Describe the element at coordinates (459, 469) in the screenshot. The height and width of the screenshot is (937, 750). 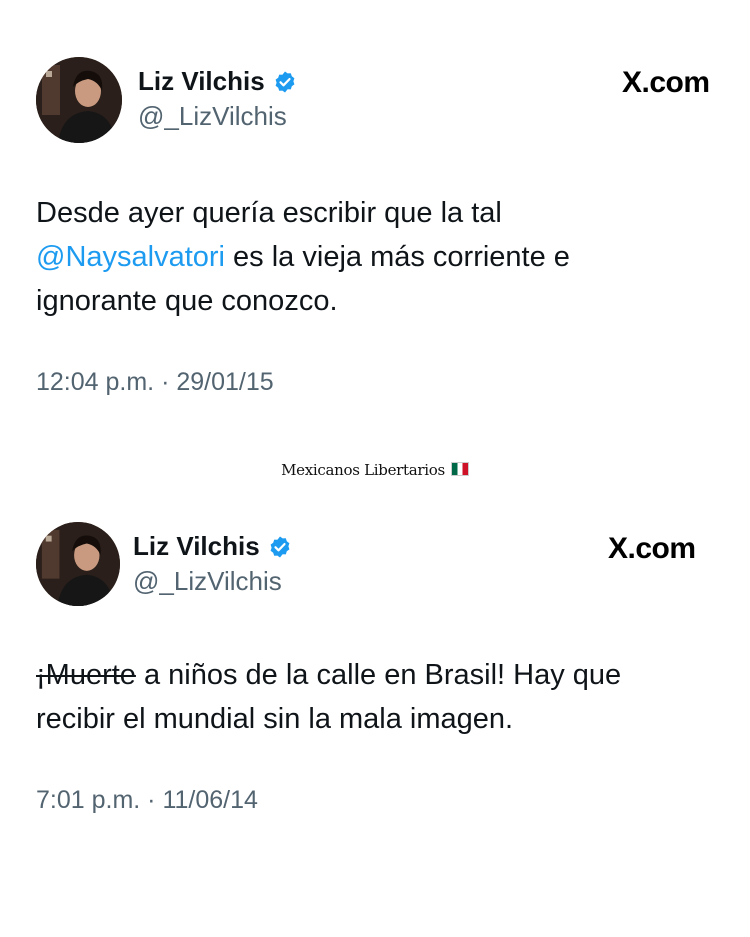
I see `mexico-flag-icon` at that location.